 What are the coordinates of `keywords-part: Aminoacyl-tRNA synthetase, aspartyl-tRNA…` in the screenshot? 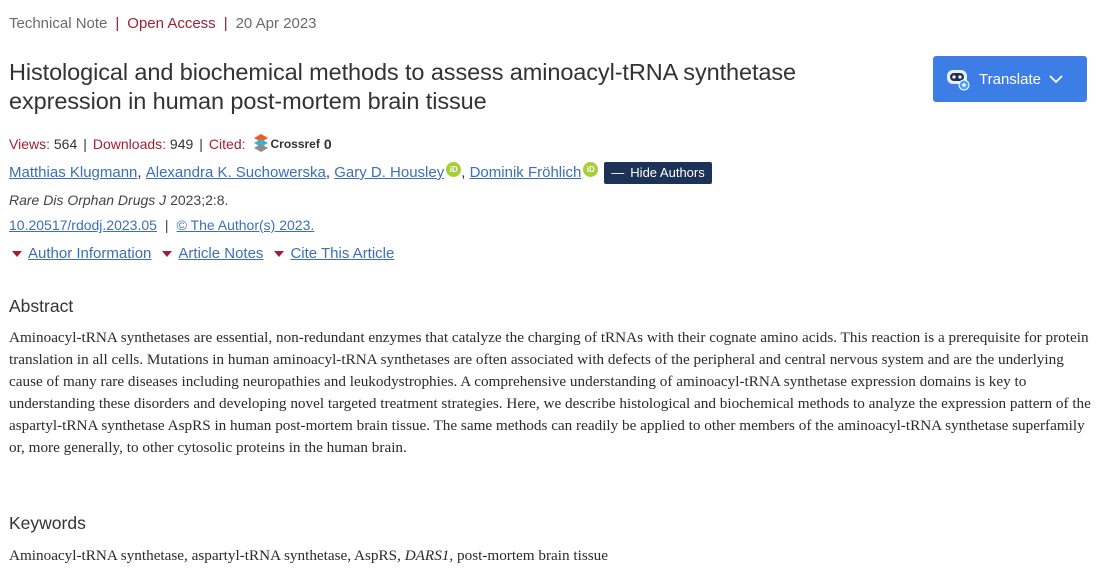 It's located at (207, 555).